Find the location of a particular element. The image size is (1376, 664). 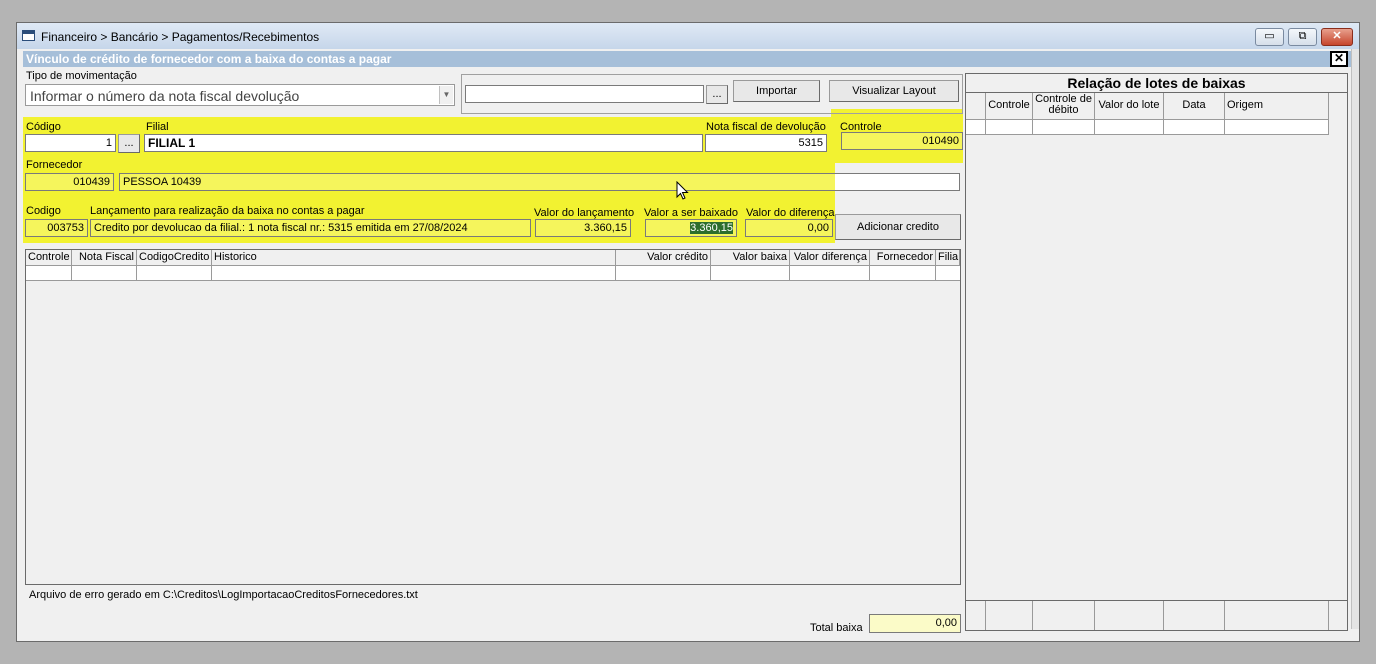

mouse-cursor-icon is located at coordinates (682, 190).